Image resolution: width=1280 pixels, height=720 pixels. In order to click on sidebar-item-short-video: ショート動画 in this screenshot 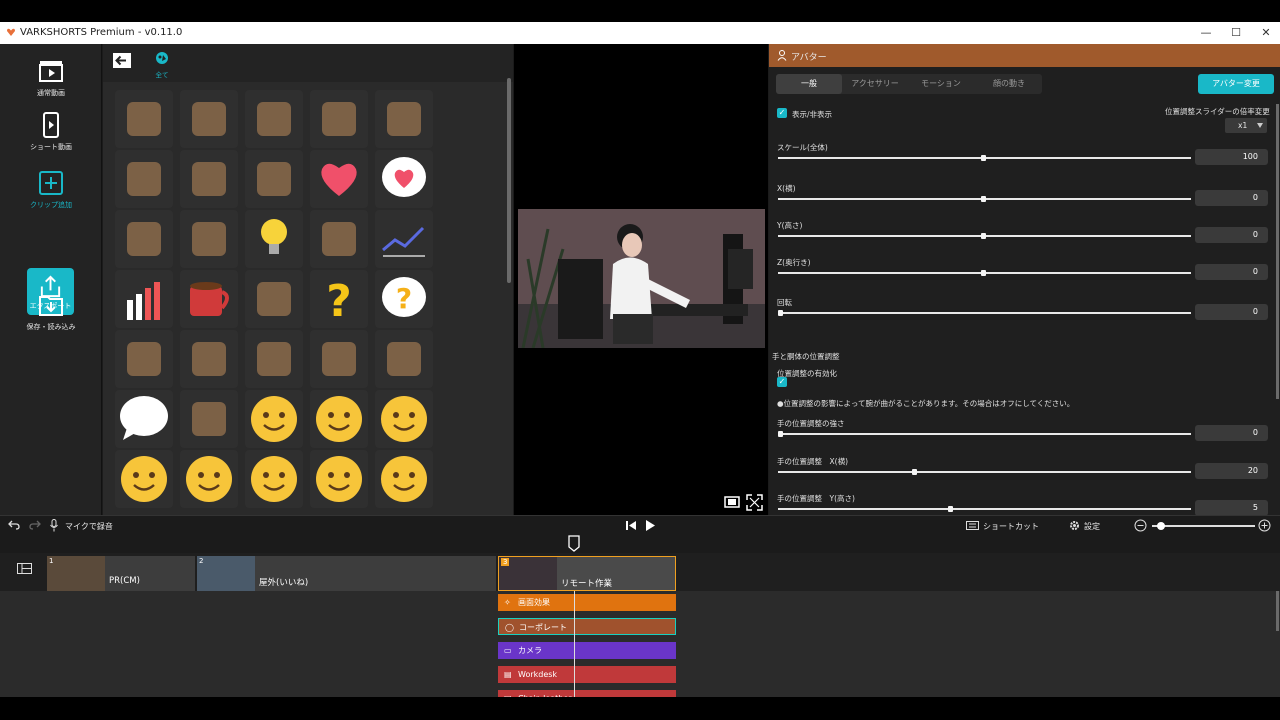, I will do `click(51, 132)`.